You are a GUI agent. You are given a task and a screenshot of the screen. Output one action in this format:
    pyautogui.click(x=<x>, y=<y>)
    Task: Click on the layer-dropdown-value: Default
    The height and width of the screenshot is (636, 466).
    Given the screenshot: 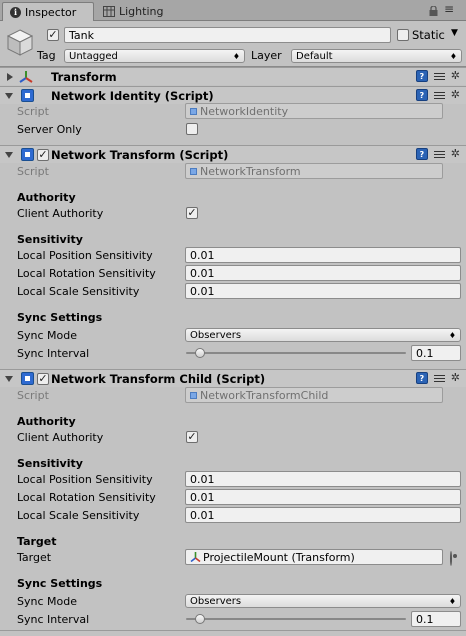 What is the action you would take?
    pyautogui.click(x=314, y=56)
    